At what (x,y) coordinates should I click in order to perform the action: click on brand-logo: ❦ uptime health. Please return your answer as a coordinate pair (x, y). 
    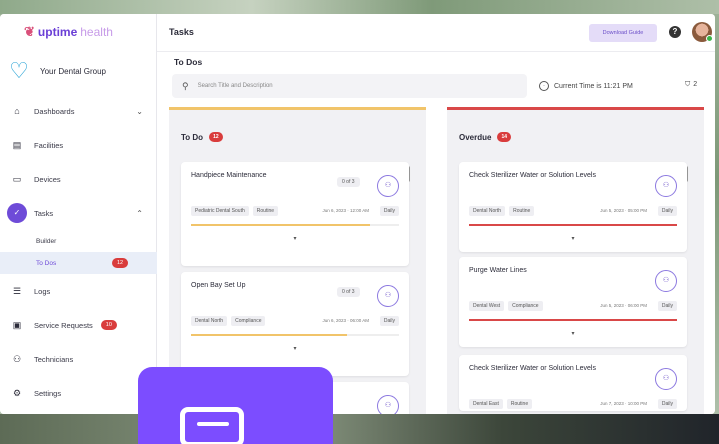
    Looking at the image, I should click on (68, 32).